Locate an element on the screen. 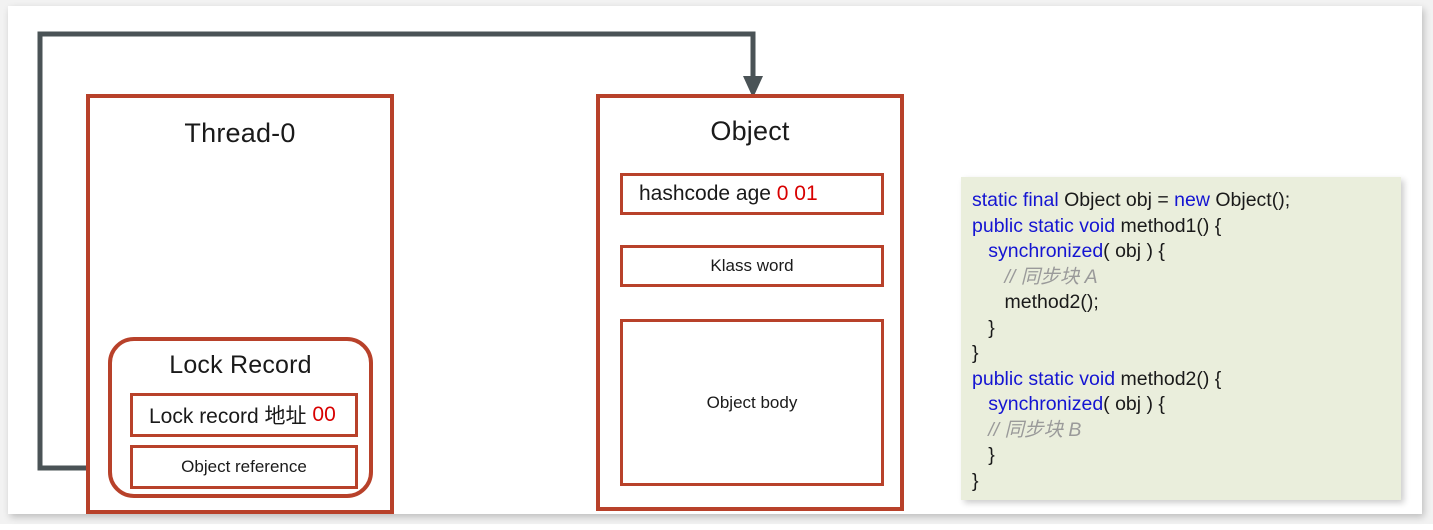  code-line: // 同步块 B is located at coordinates (1186, 431).